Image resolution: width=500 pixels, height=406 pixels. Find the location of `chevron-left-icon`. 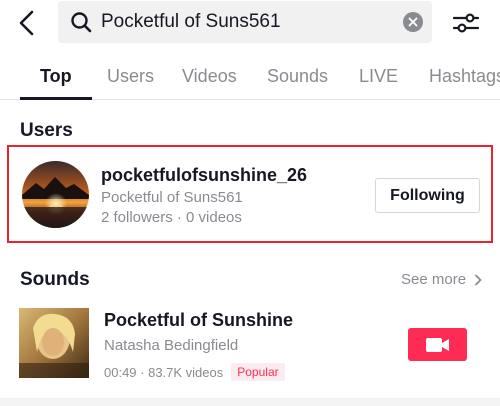

chevron-left-icon is located at coordinates (26, 23).